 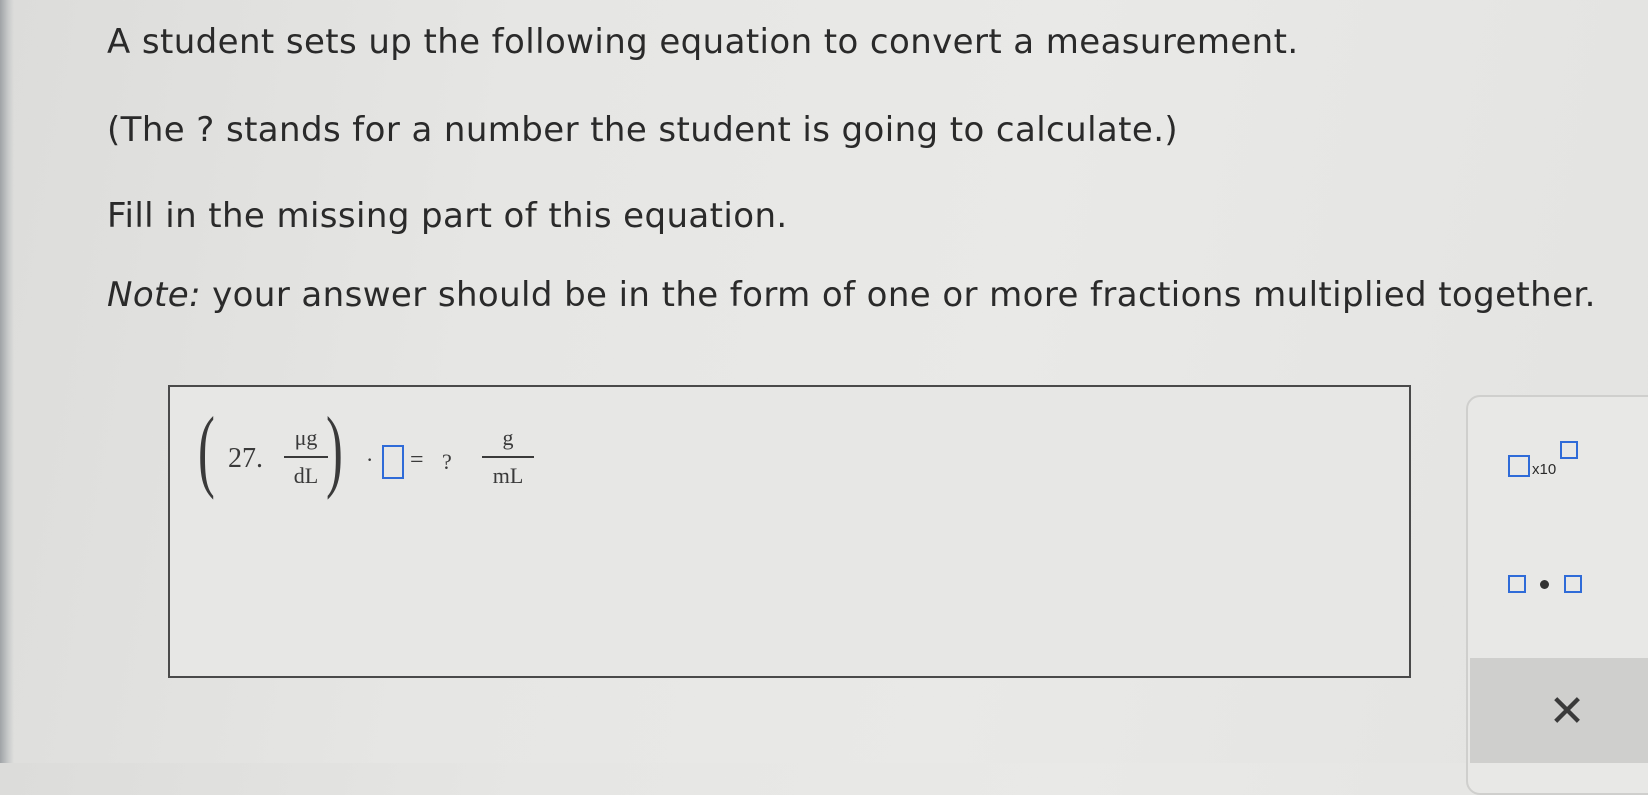 I want to click on unit-numerator: μg, so click(x=306, y=437).